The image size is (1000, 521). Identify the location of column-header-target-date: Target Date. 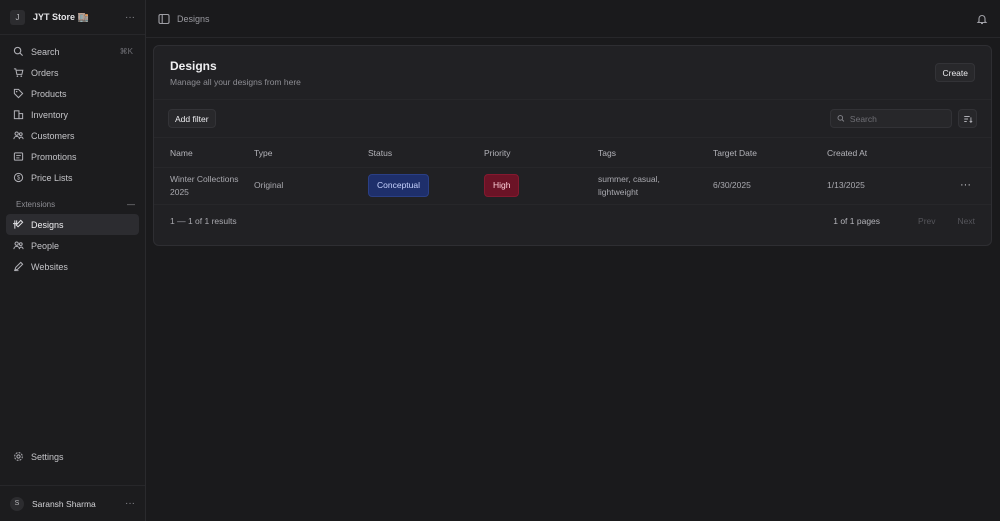
(770, 153).